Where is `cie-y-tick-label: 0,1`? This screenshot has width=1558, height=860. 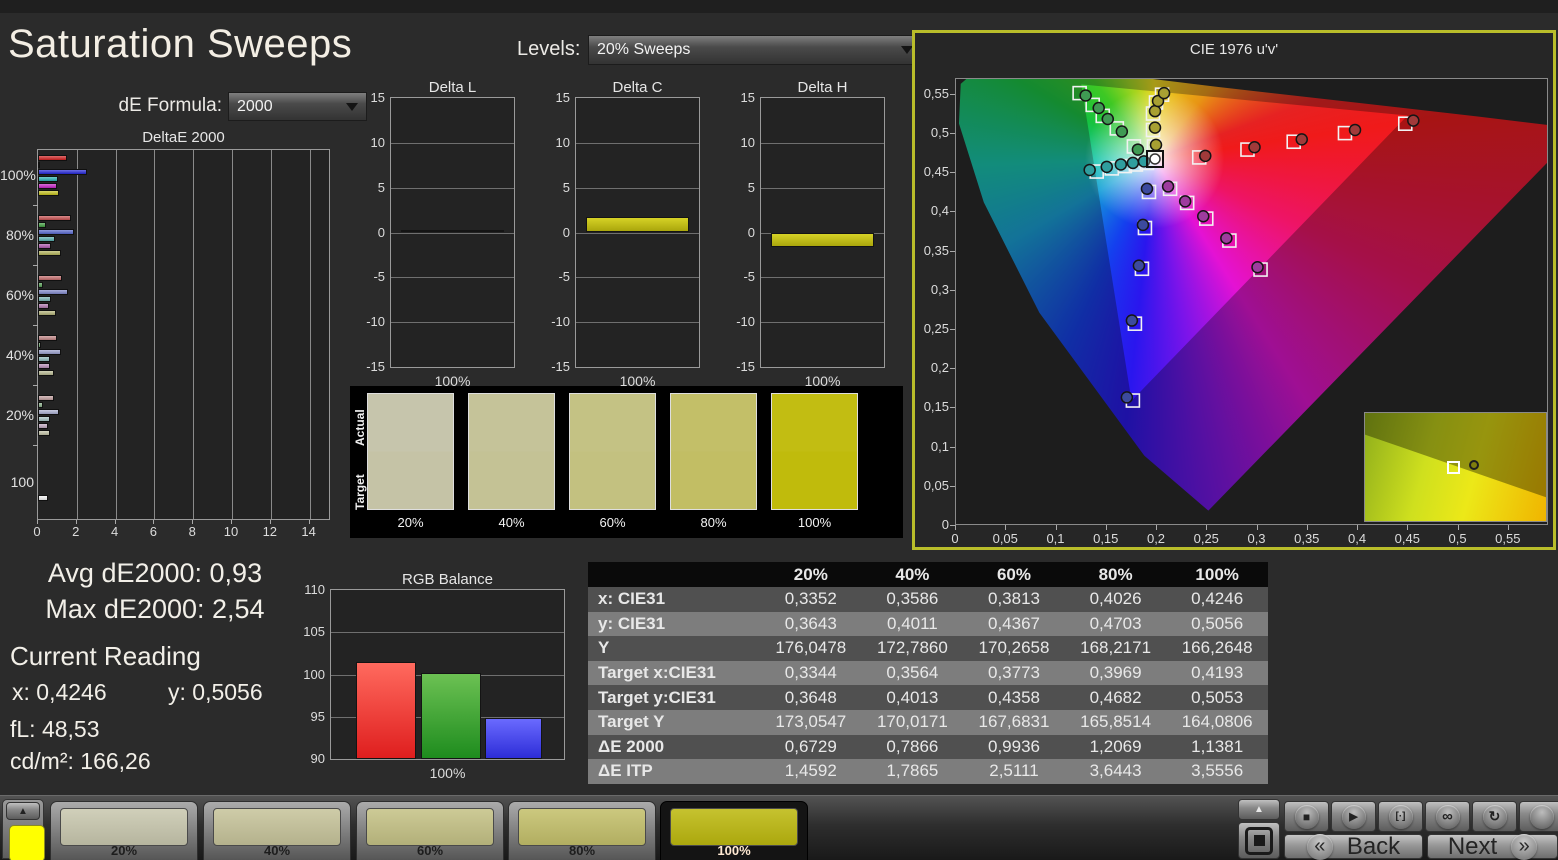
cie-y-tick-label: 0,1 is located at coordinates (939, 446).